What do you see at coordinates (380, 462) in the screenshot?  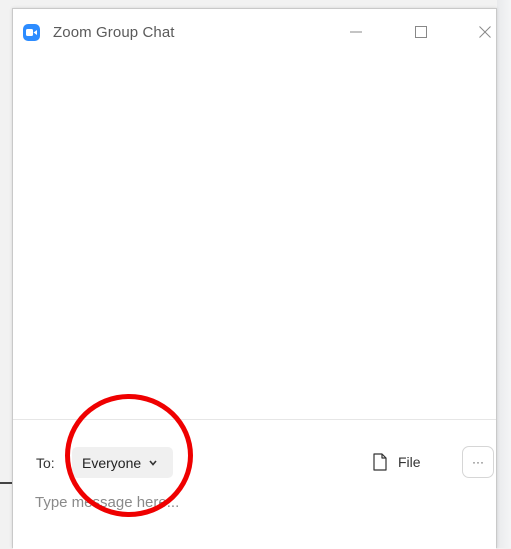 I see `file-icon` at bounding box center [380, 462].